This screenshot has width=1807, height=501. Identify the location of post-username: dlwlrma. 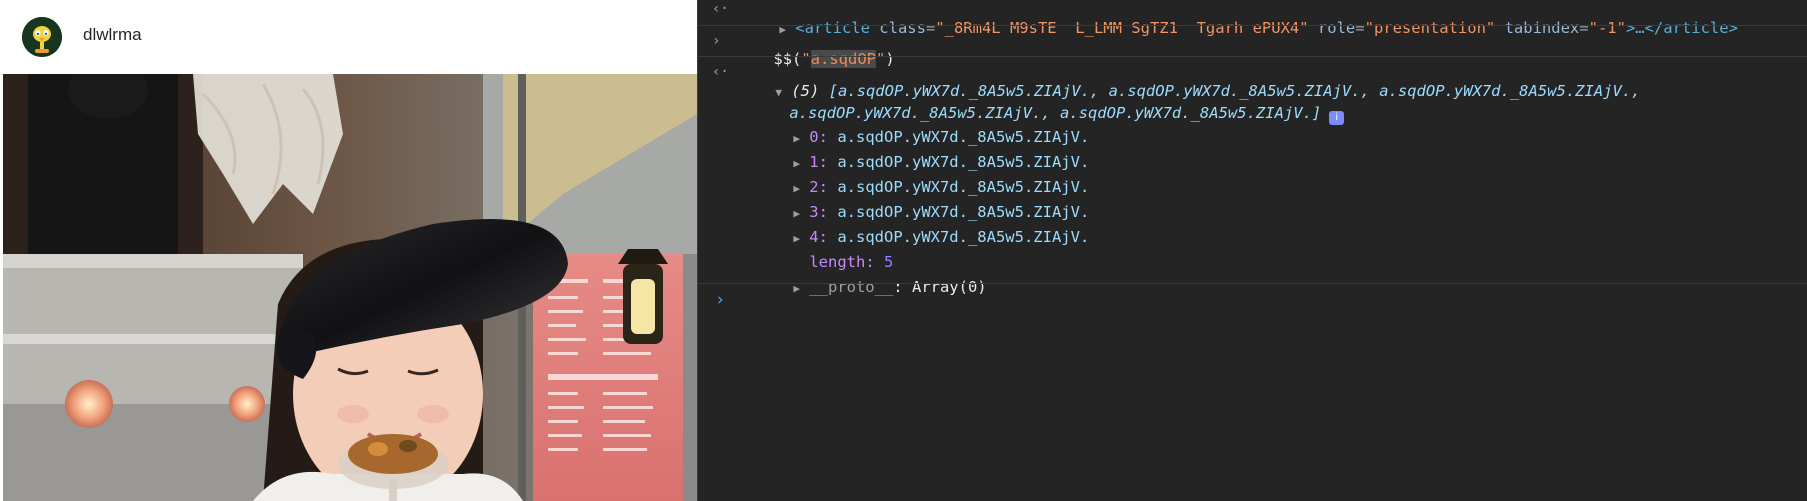
(112, 35).